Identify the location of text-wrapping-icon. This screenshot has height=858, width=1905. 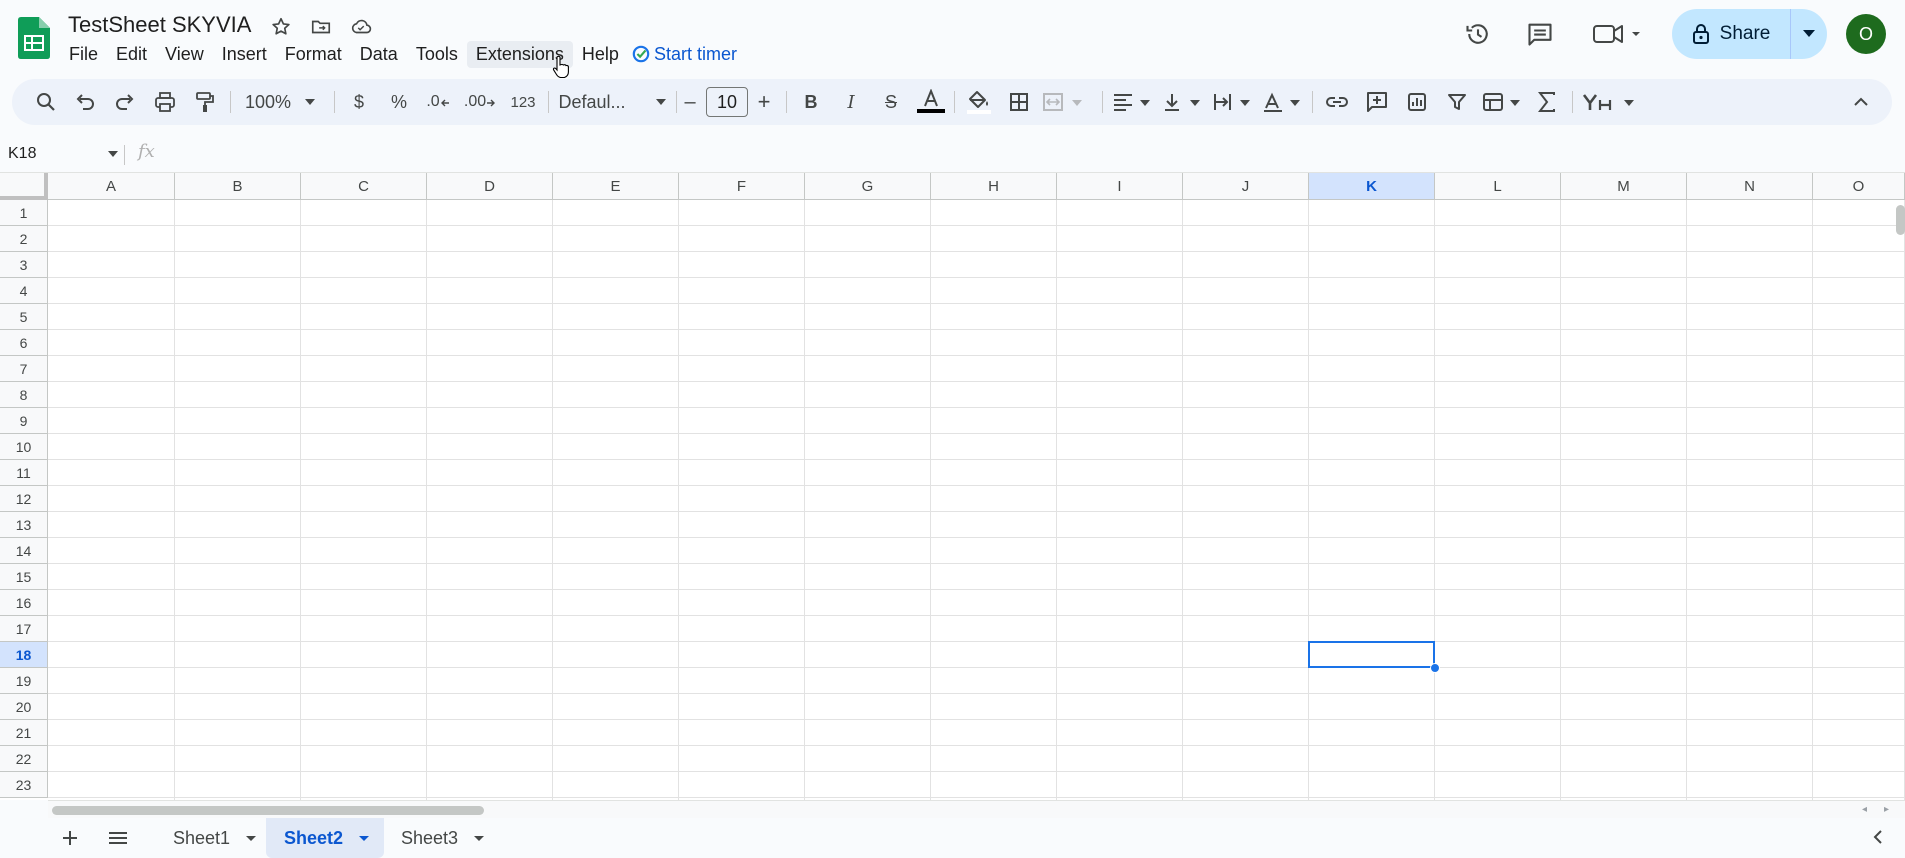
(1232, 102).